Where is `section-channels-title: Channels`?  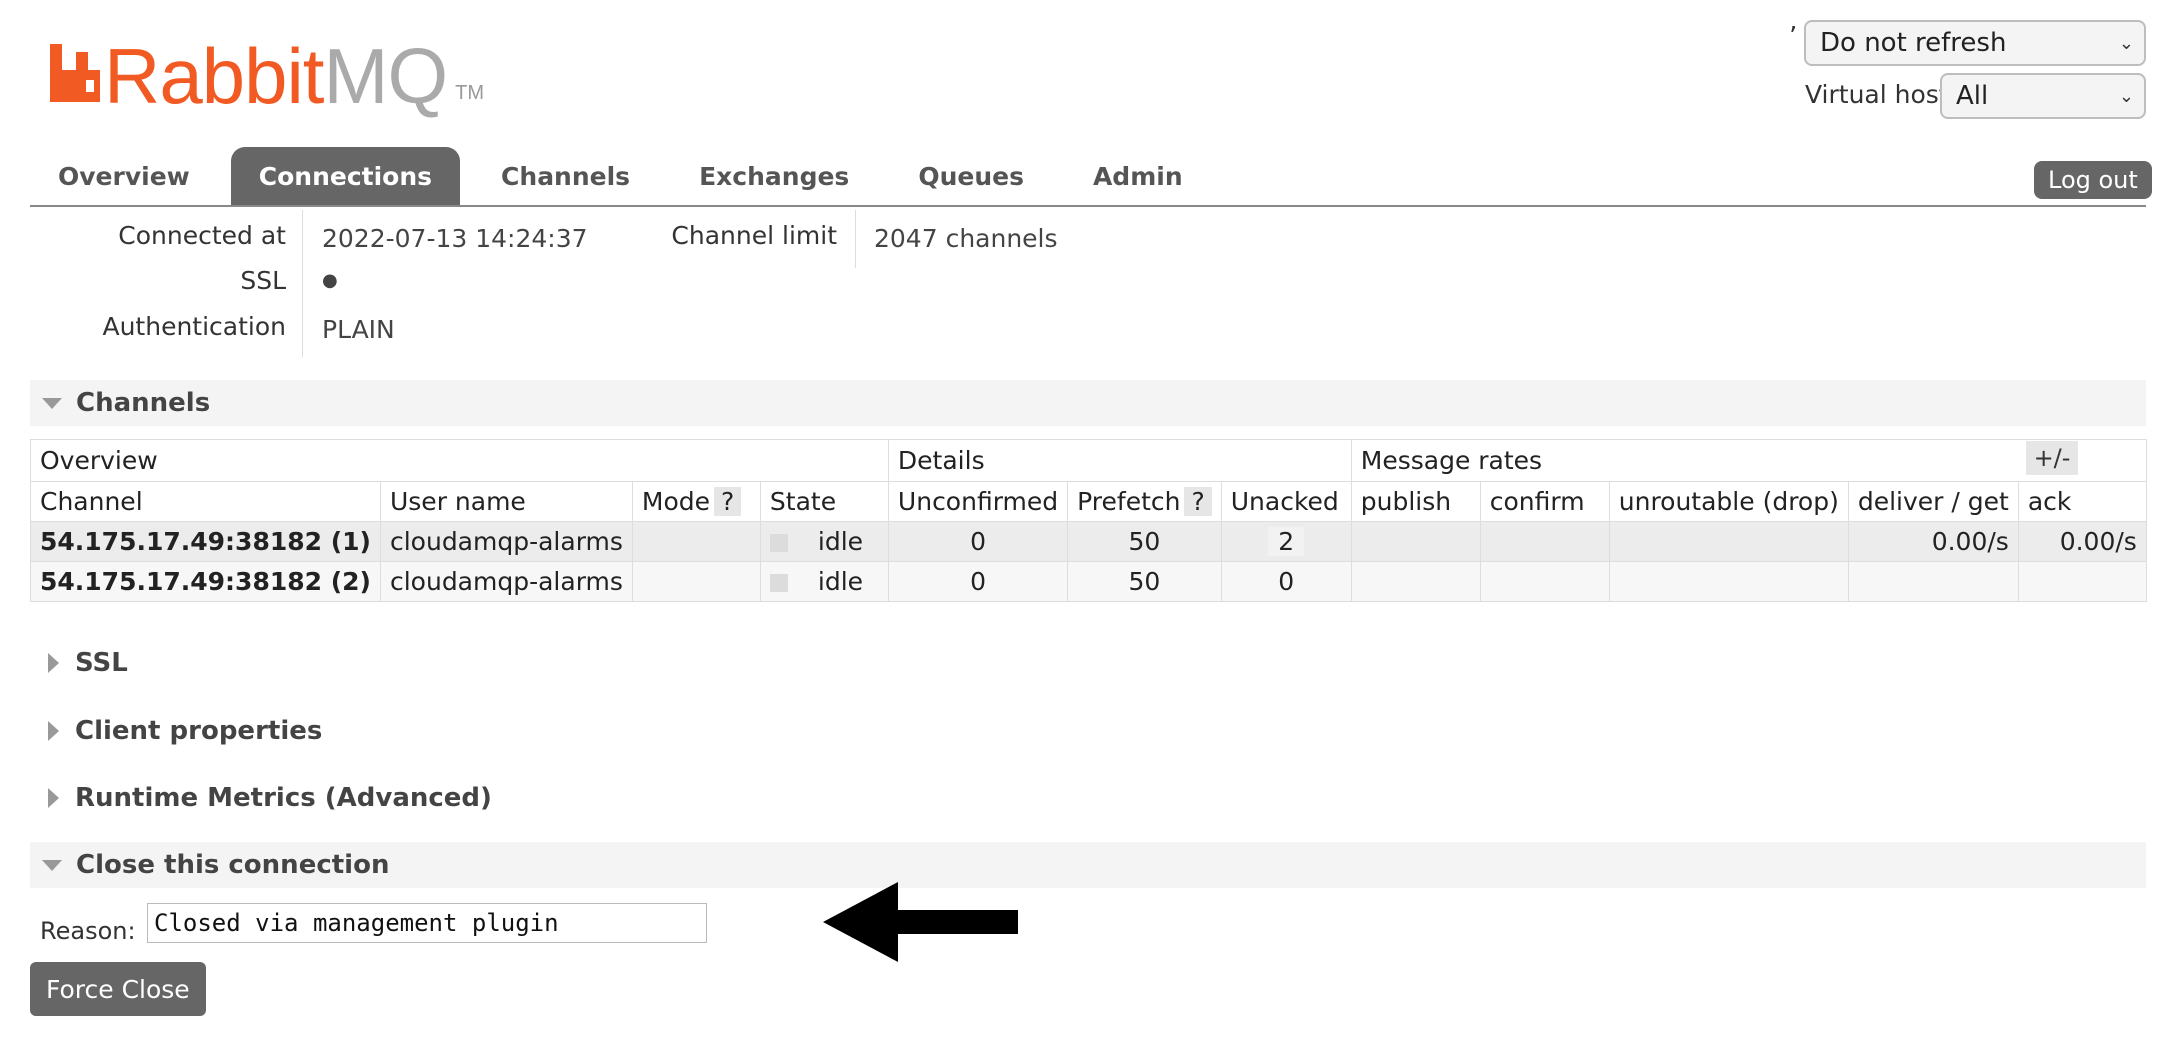 section-channels-title: Channels is located at coordinates (143, 403).